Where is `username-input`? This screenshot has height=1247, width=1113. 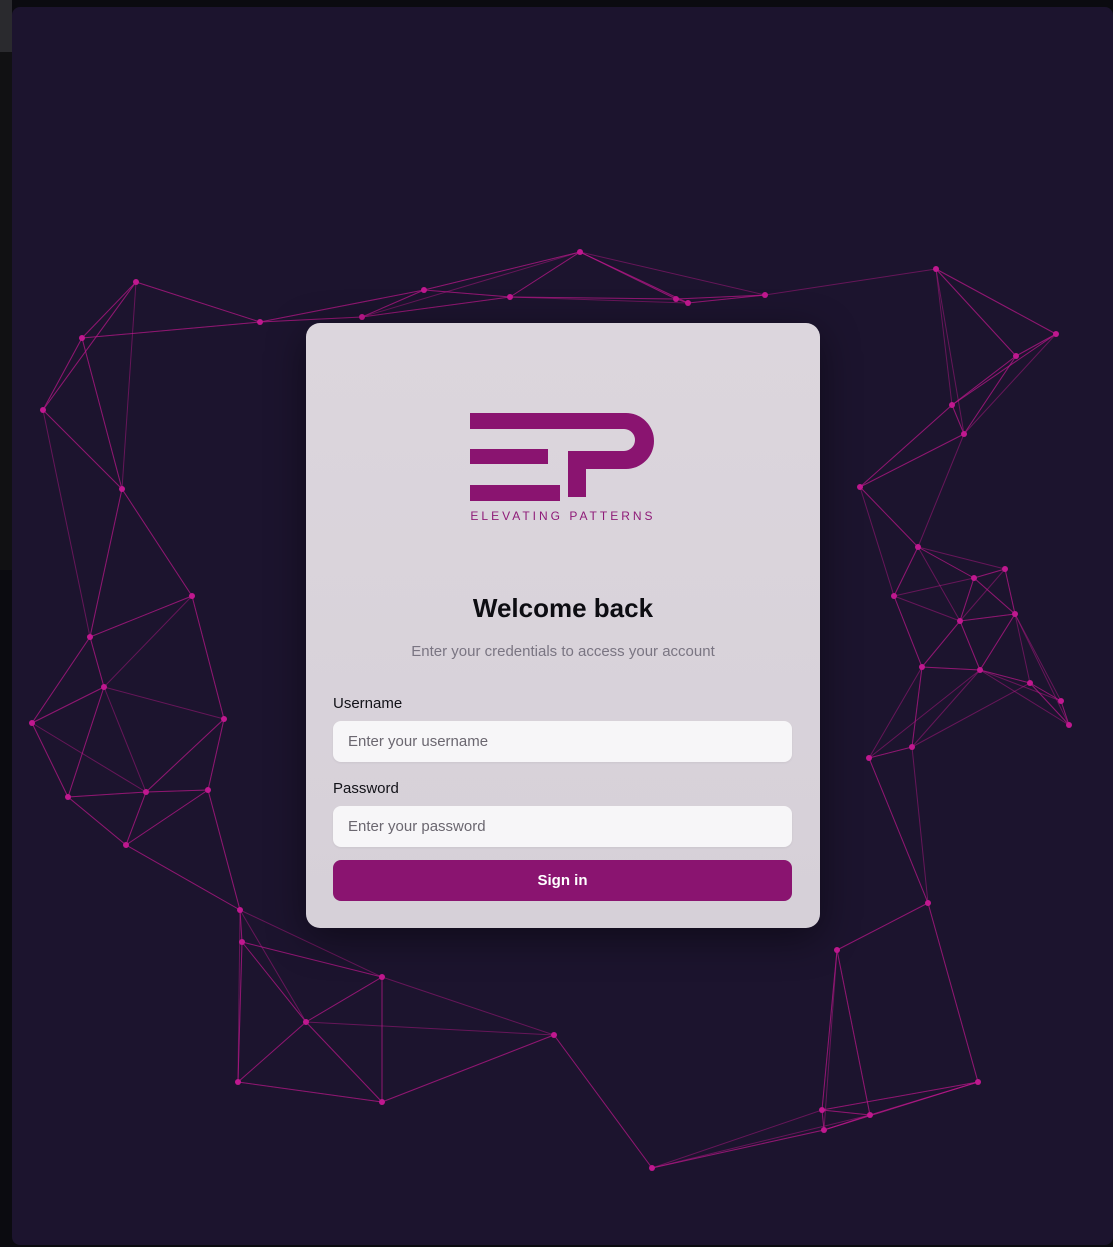 username-input is located at coordinates (562, 741).